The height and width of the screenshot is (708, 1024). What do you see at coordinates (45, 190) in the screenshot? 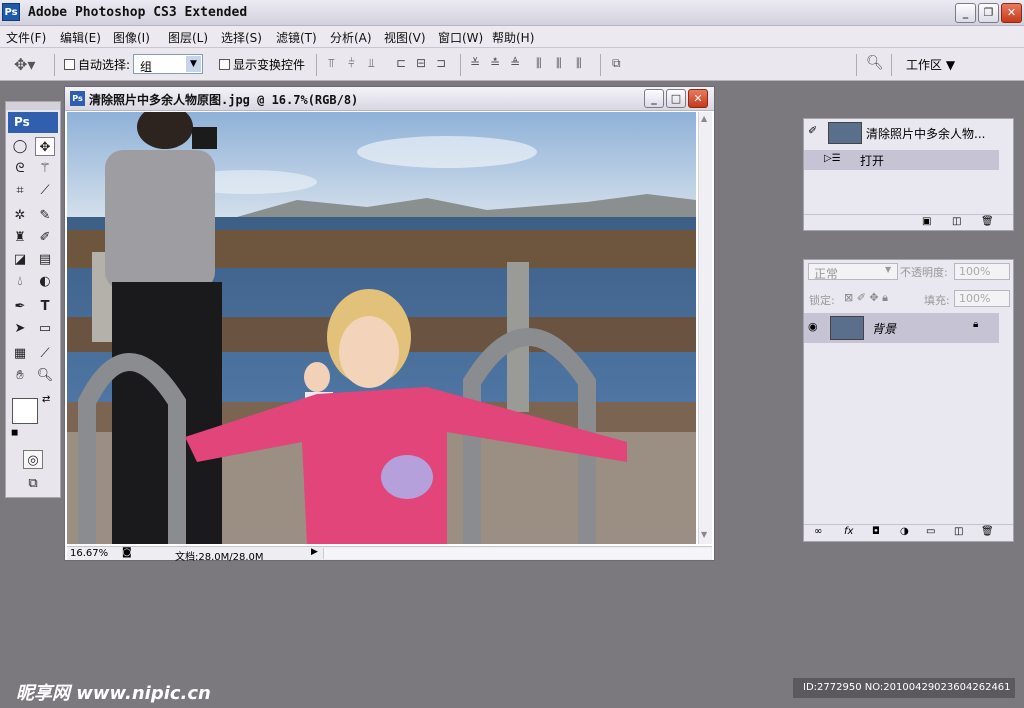
I see `slice-tool-icon: ⟋` at bounding box center [45, 190].